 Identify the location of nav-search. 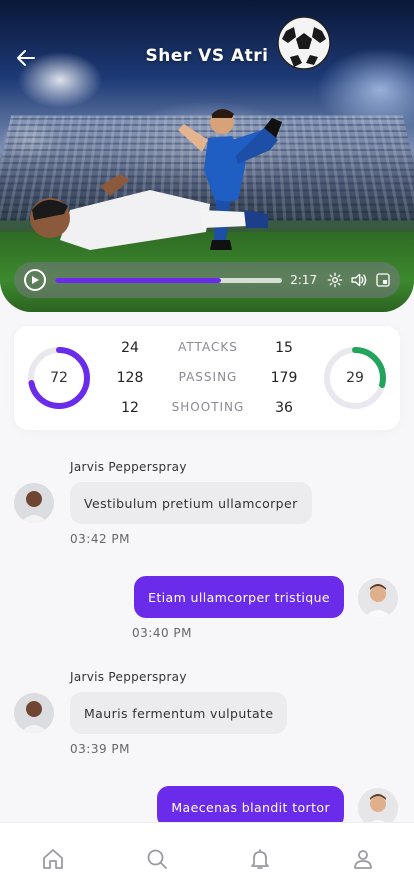
(157, 859).